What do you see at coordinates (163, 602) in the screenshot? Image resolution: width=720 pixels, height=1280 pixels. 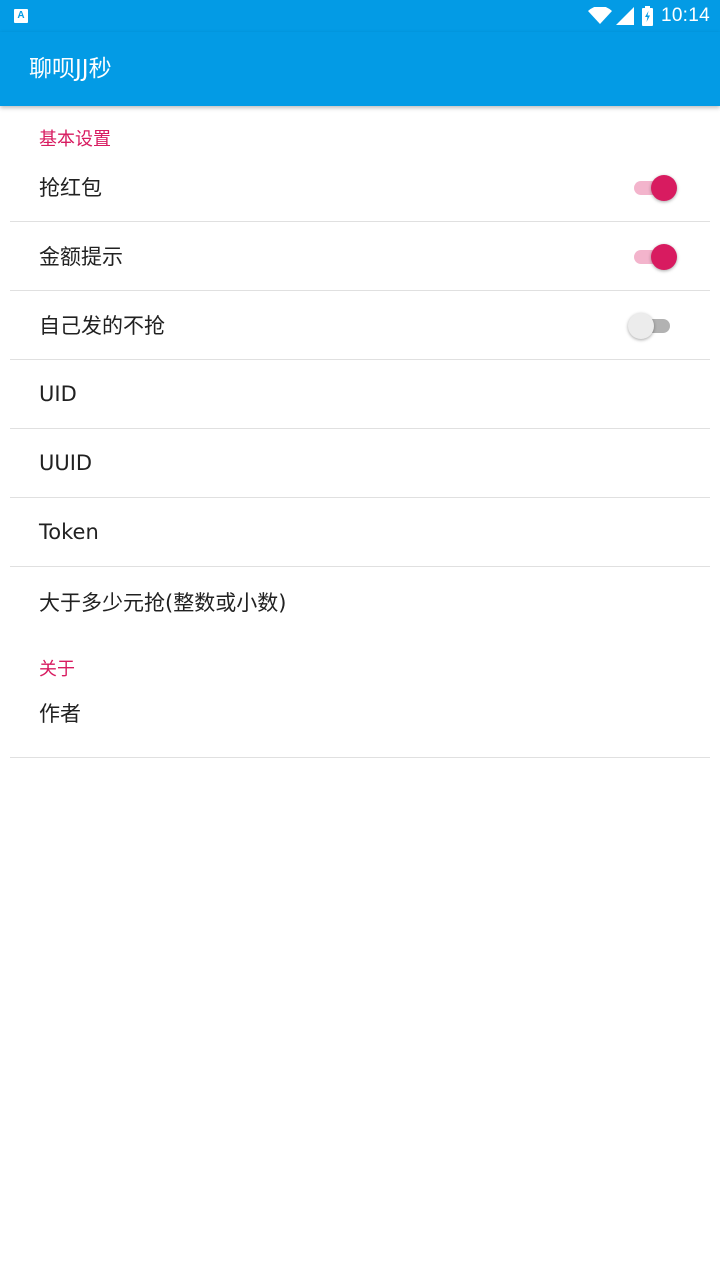 I see `pref-label: 大于多少元抢(整数或小数)` at bounding box center [163, 602].